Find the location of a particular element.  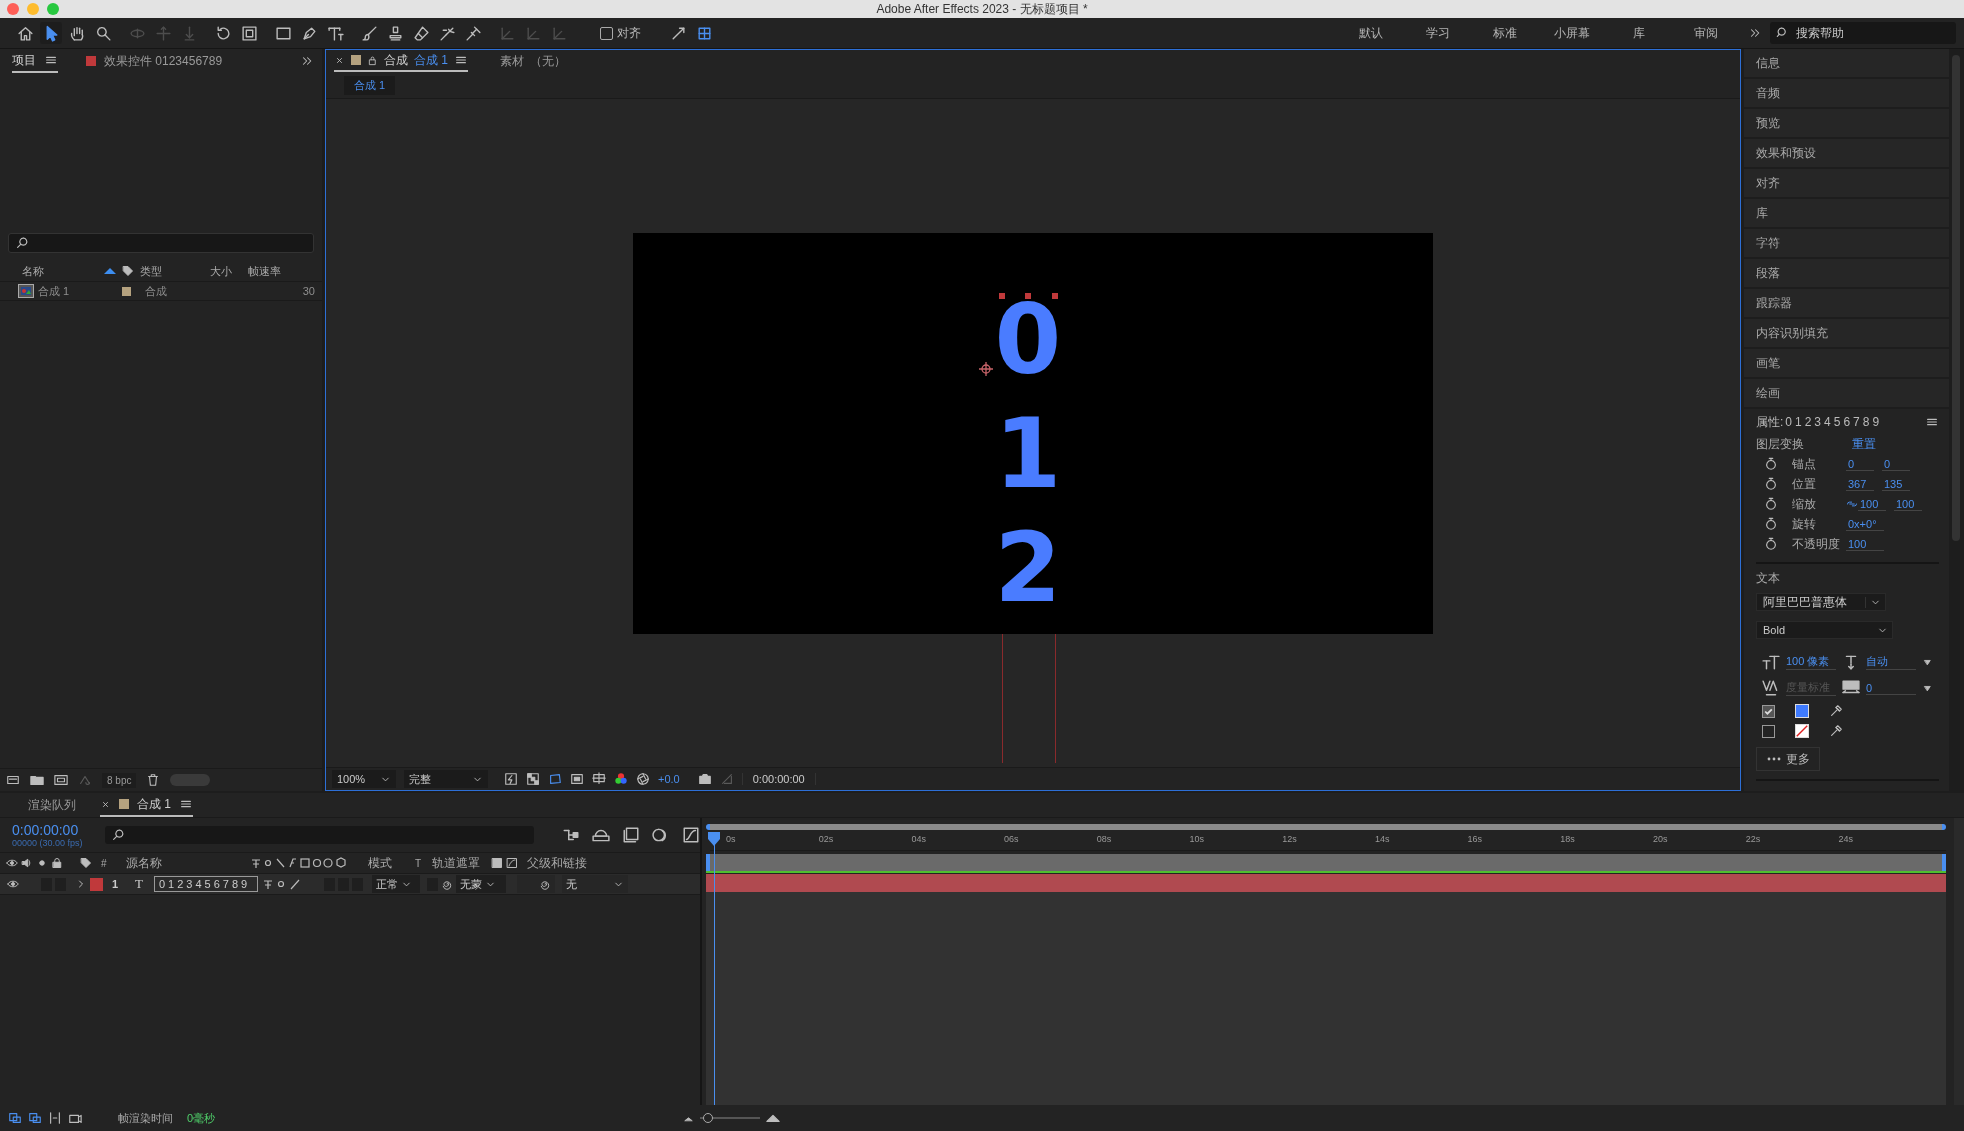

track-matte-dropdown: 无蒙 is located at coordinates (481, 884).